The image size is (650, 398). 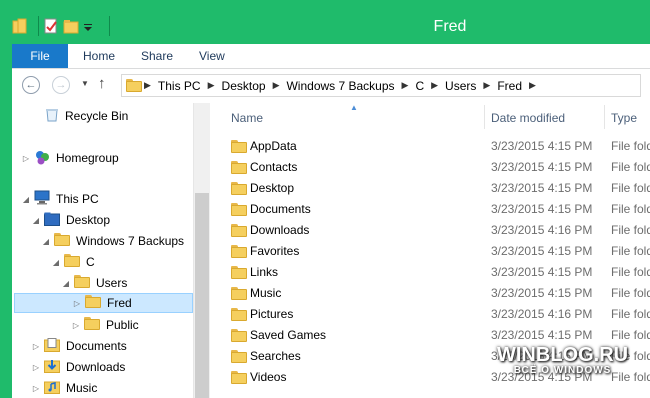 I want to click on tab-home: Home, so click(x=99, y=56).